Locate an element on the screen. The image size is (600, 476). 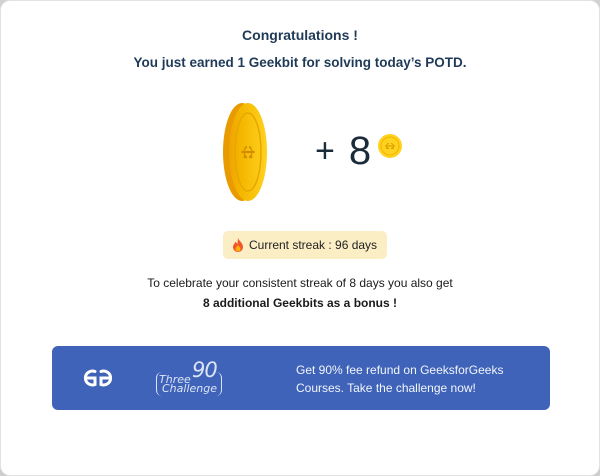
congrats-title: Congratulations ! is located at coordinates (300, 35).